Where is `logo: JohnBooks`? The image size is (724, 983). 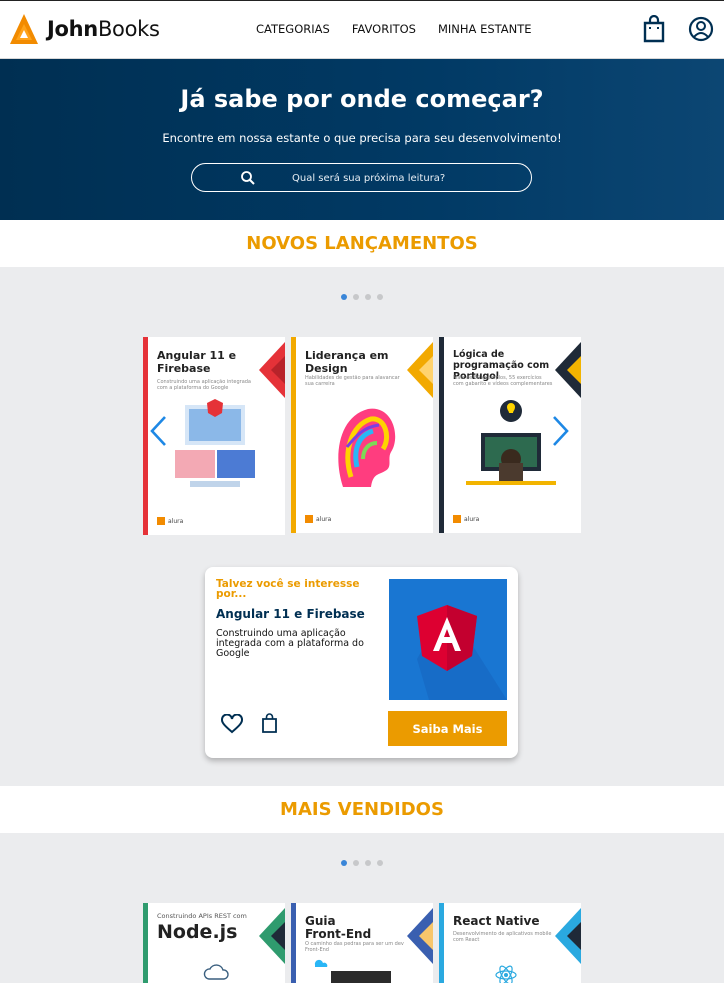 logo: JohnBooks is located at coordinates (84, 29).